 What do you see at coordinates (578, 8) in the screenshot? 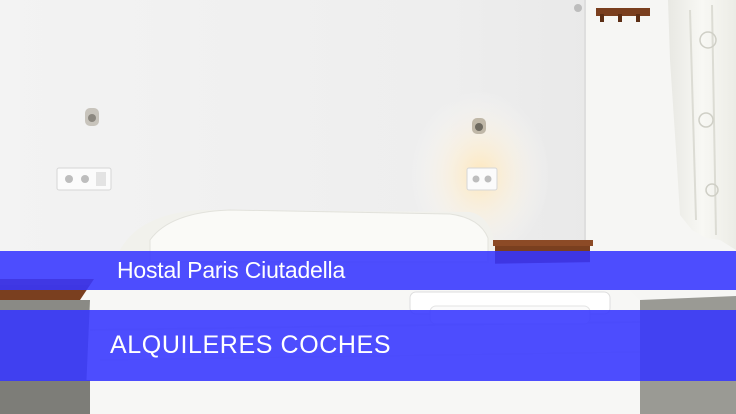
I see `wall-hook` at bounding box center [578, 8].